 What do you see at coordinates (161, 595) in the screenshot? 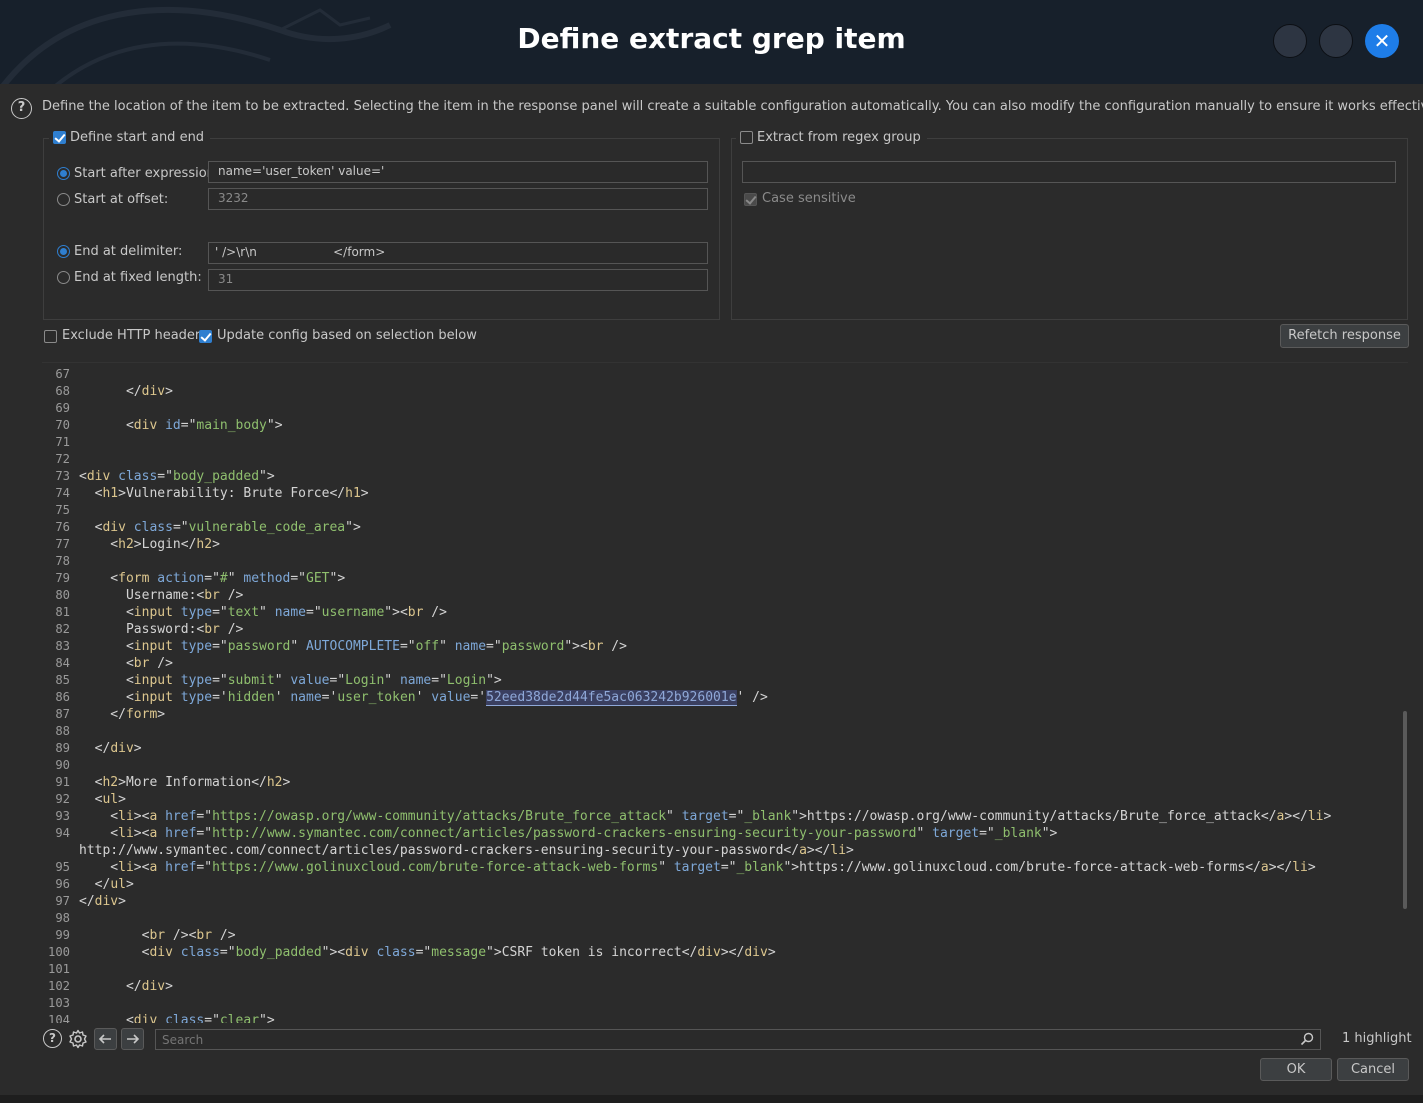
I see `code-line: Username:<br />` at bounding box center [161, 595].